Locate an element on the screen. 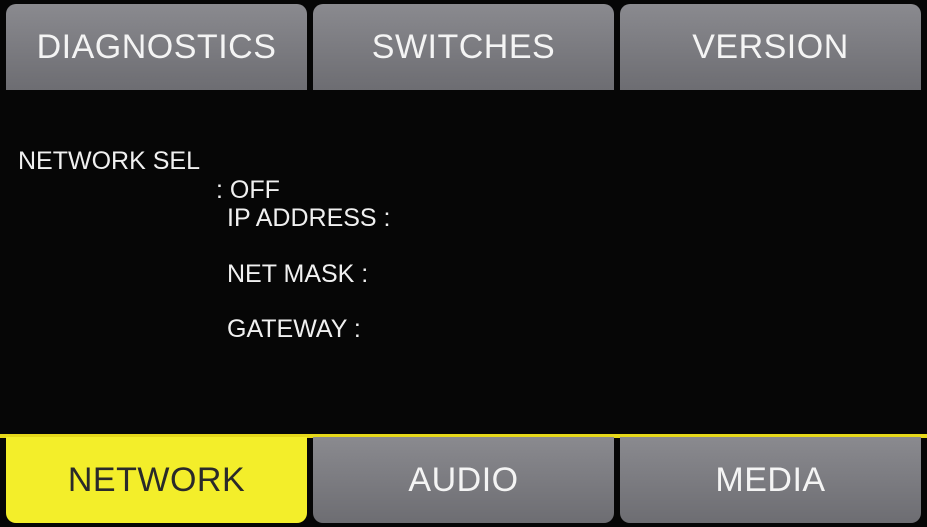 The height and width of the screenshot is (527, 927). tab-switches: SWITCHES is located at coordinates (463, 47).